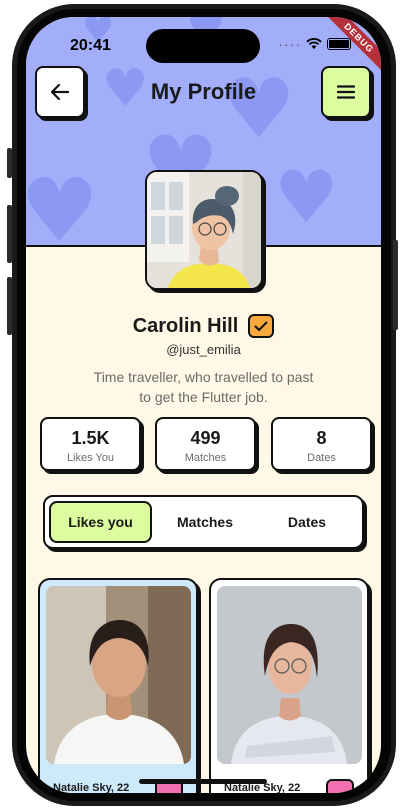 The image size is (405, 808). Describe the element at coordinates (321, 458) in the screenshot. I see `stat-label: Dates` at that location.